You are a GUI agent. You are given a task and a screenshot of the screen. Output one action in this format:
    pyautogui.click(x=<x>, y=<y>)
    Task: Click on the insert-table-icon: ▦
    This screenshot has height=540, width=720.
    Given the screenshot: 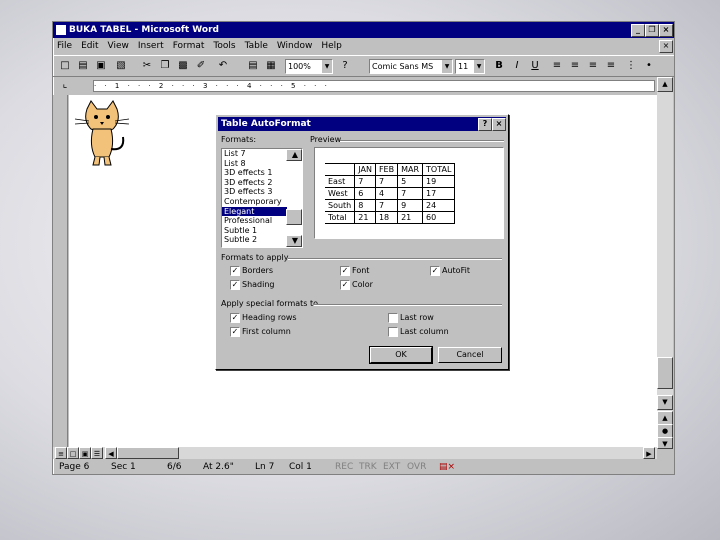 What is the action you would take?
    pyautogui.click(x=271, y=65)
    